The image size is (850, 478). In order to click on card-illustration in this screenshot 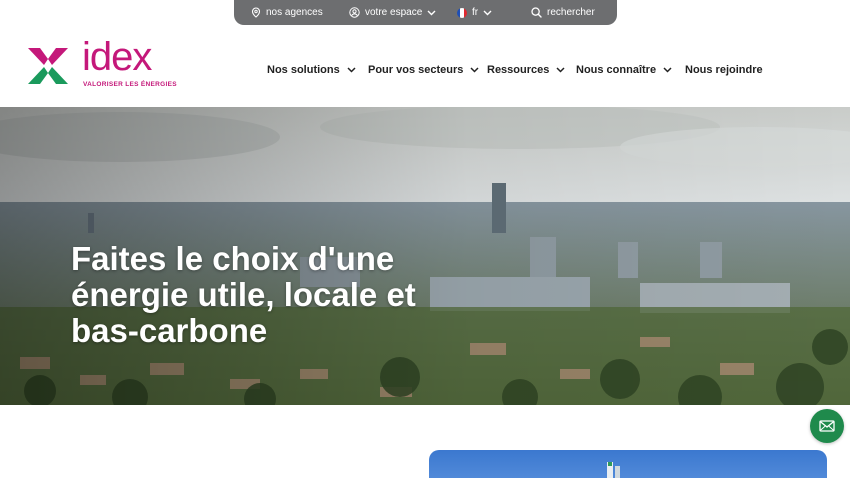, I will do `click(613, 470)`.